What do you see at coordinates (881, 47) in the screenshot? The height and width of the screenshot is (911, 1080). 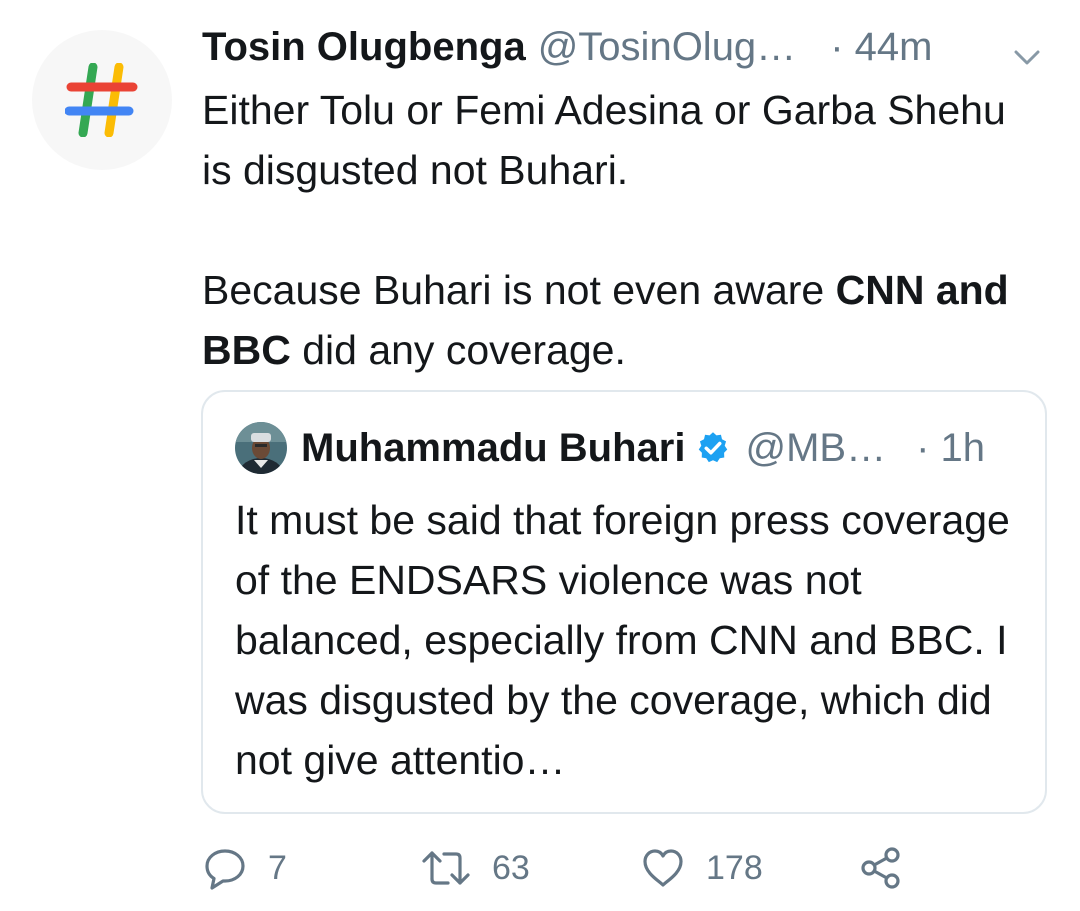 I see `tweet-timestamp: · 44m` at bounding box center [881, 47].